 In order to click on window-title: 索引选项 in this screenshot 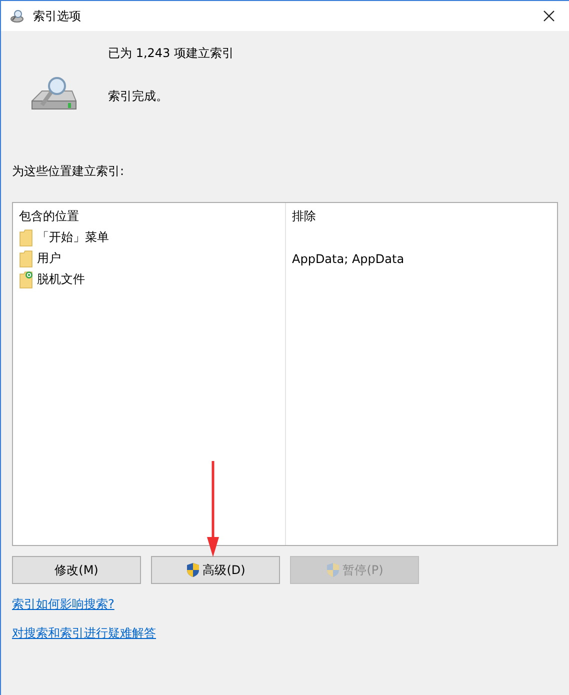, I will do `click(57, 16)`.